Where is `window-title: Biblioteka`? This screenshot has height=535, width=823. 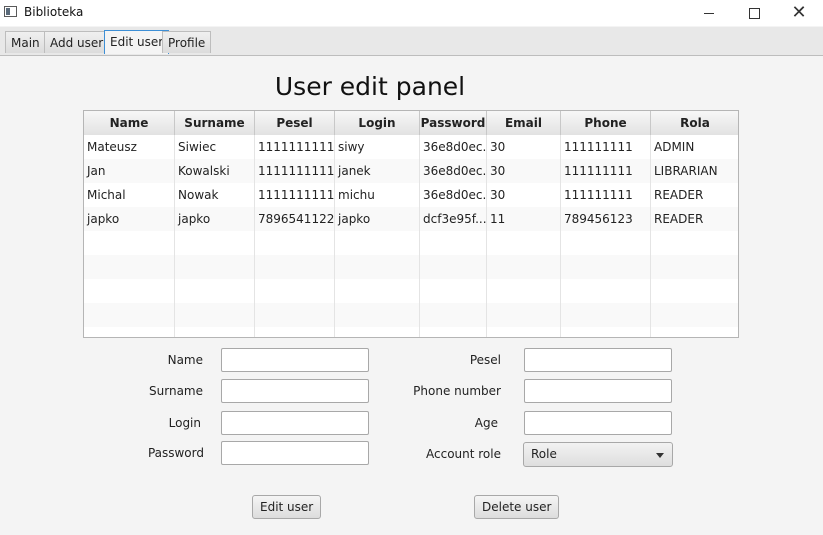
window-title: Biblioteka is located at coordinates (54, 12).